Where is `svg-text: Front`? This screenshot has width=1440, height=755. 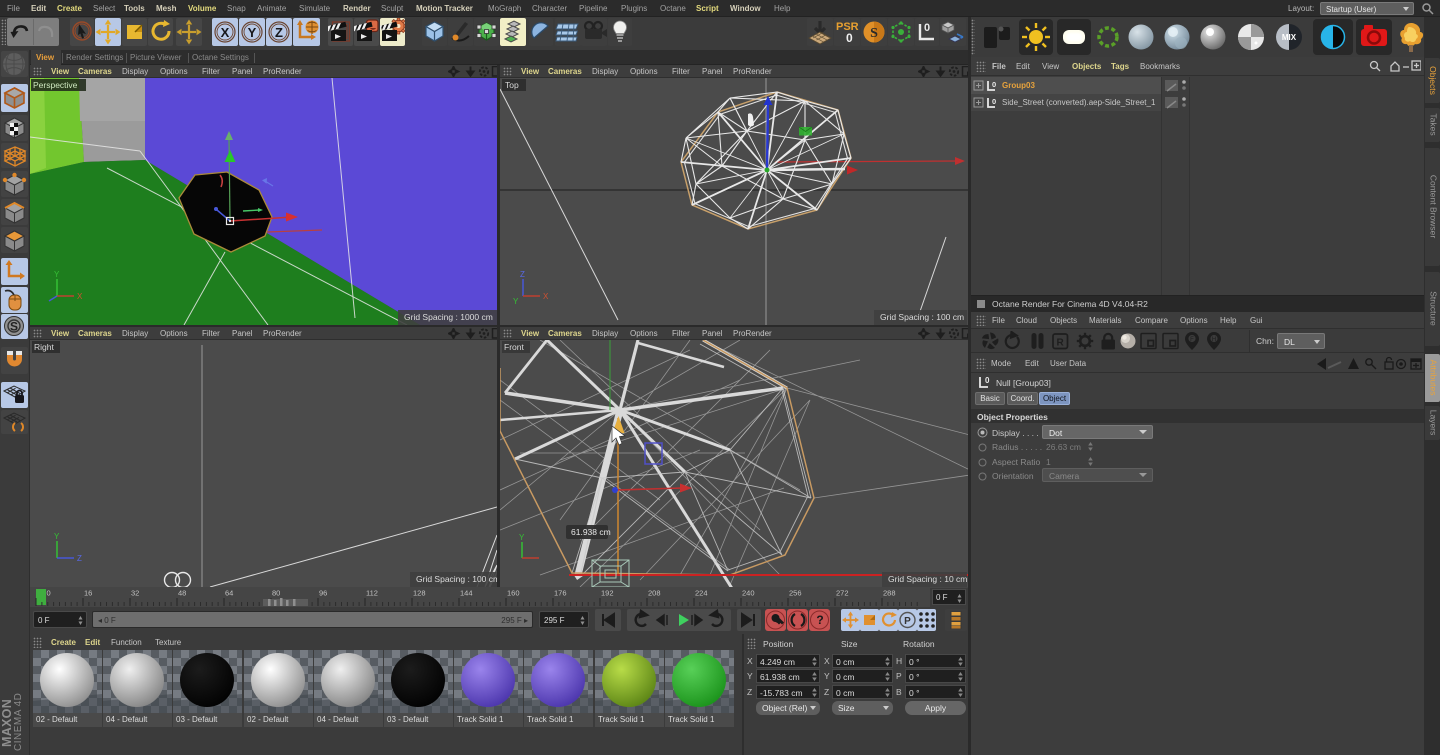 svg-text: Front is located at coordinates (514, 347).